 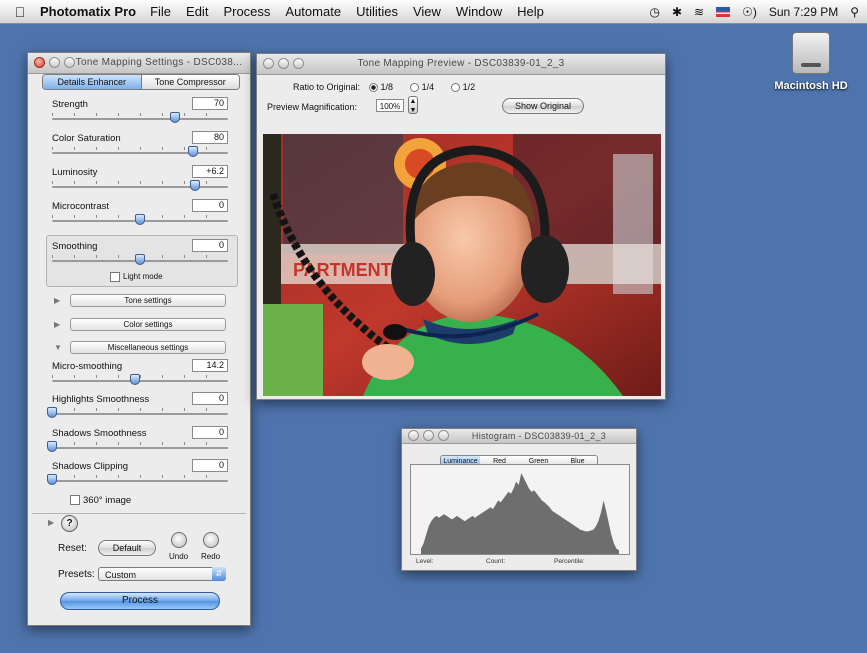 I want to click on preview-titlebar: Tone Mapping Preview - DSC03839-01_2_3, so click(x=461, y=64).